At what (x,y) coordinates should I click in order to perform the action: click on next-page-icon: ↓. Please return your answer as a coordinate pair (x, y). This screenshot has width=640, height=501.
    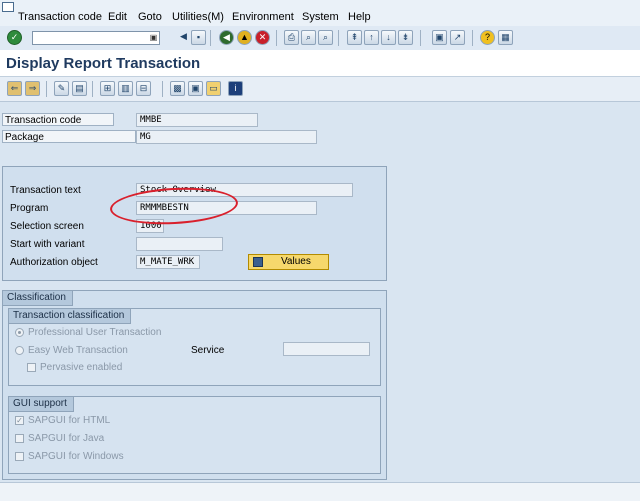
    Looking at the image, I should click on (388, 37).